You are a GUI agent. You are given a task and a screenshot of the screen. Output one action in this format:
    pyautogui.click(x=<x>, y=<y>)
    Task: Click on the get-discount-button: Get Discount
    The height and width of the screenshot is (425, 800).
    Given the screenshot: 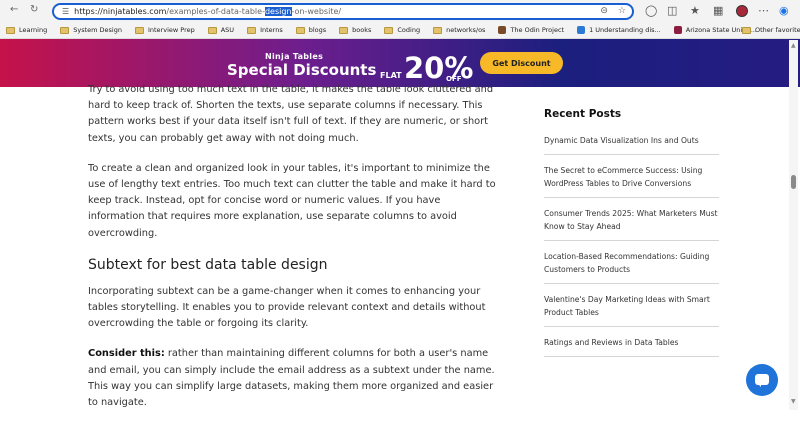 What is the action you would take?
    pyautogui.click(x=521, y=63)
    